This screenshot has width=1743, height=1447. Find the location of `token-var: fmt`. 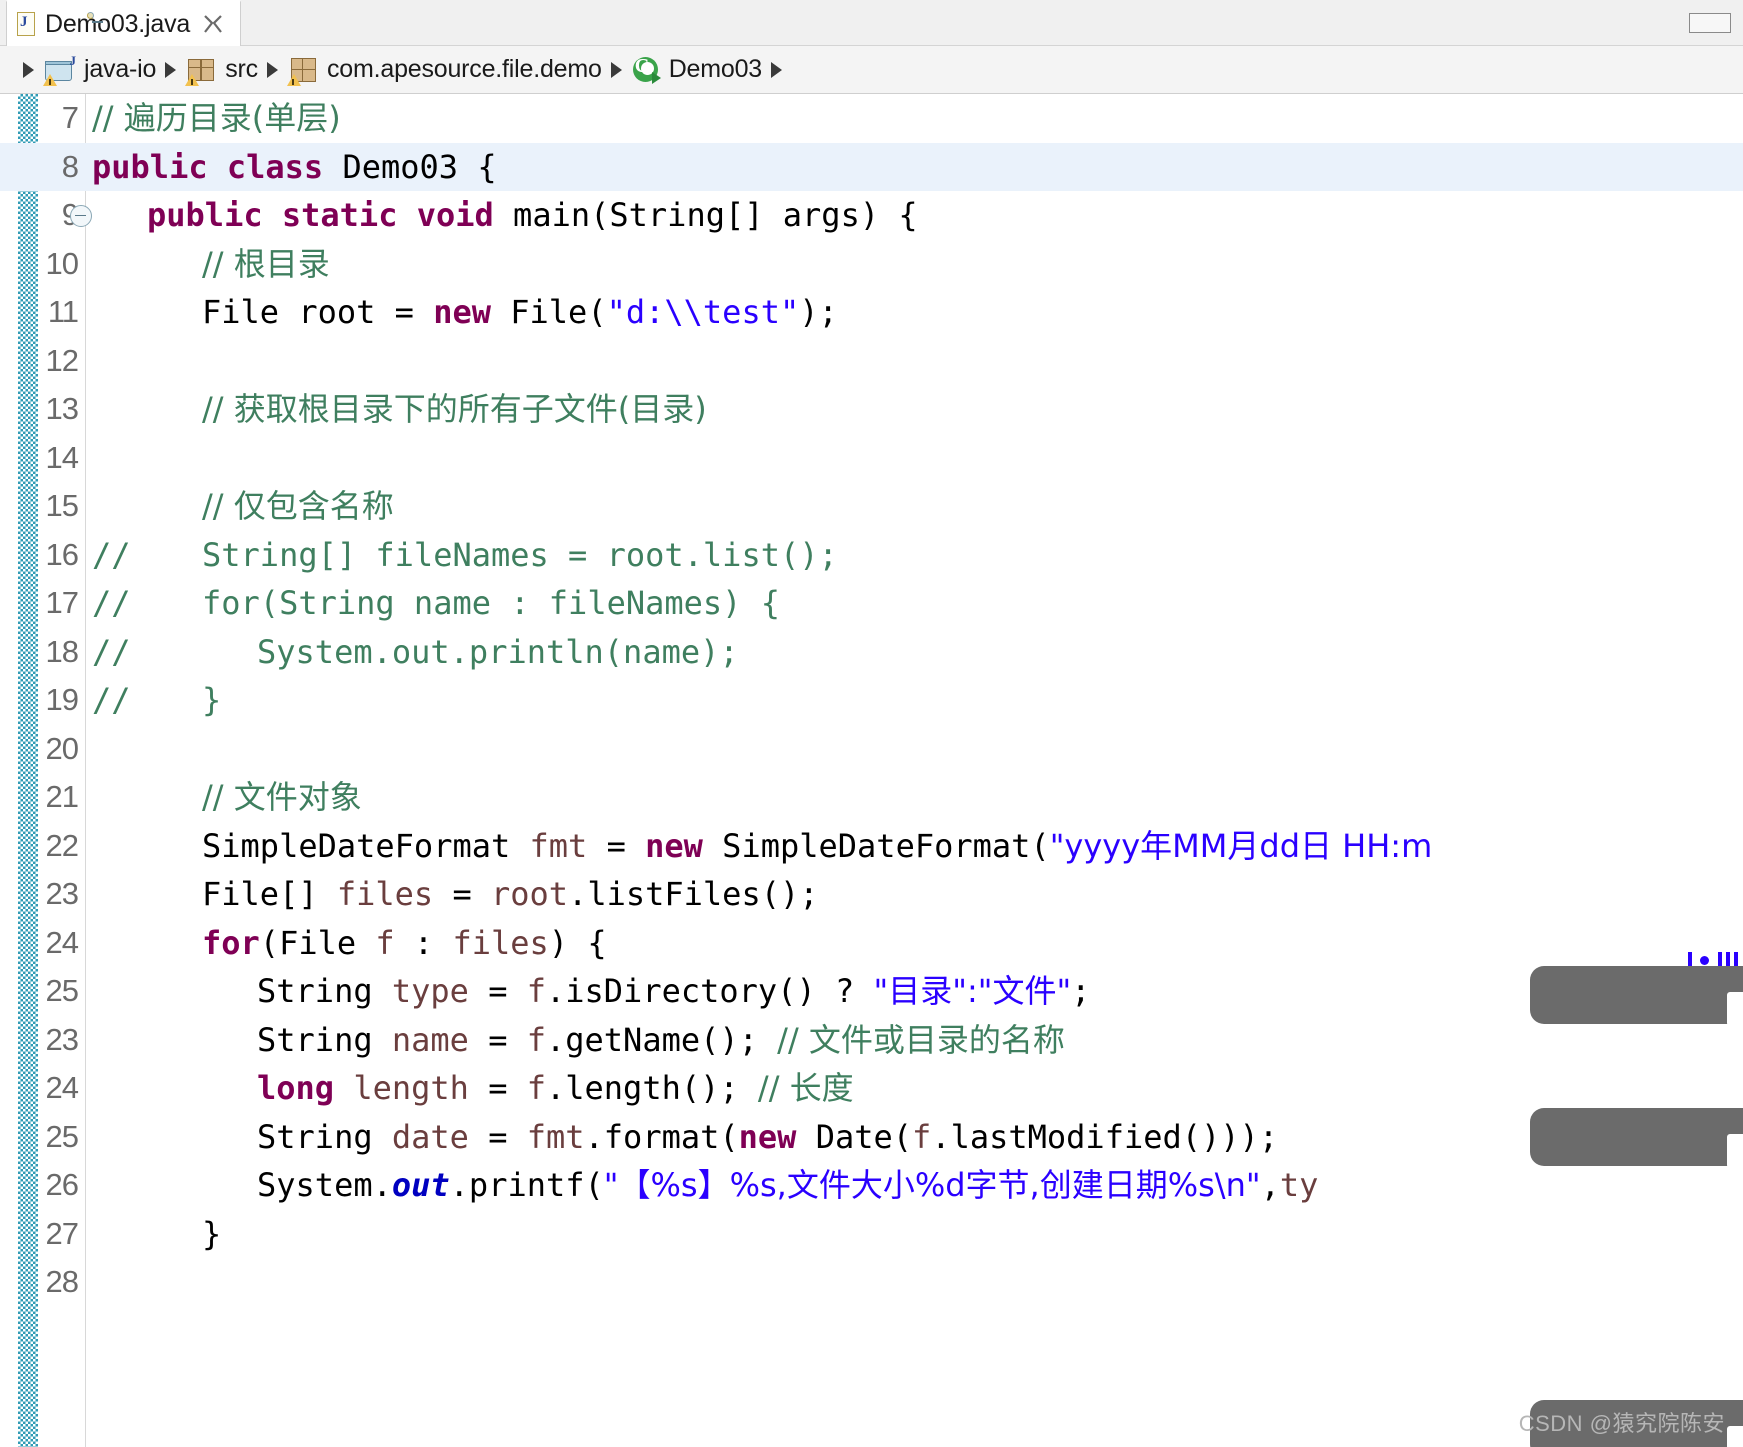

token-var: fmt is located at coordinates (555, 1136).